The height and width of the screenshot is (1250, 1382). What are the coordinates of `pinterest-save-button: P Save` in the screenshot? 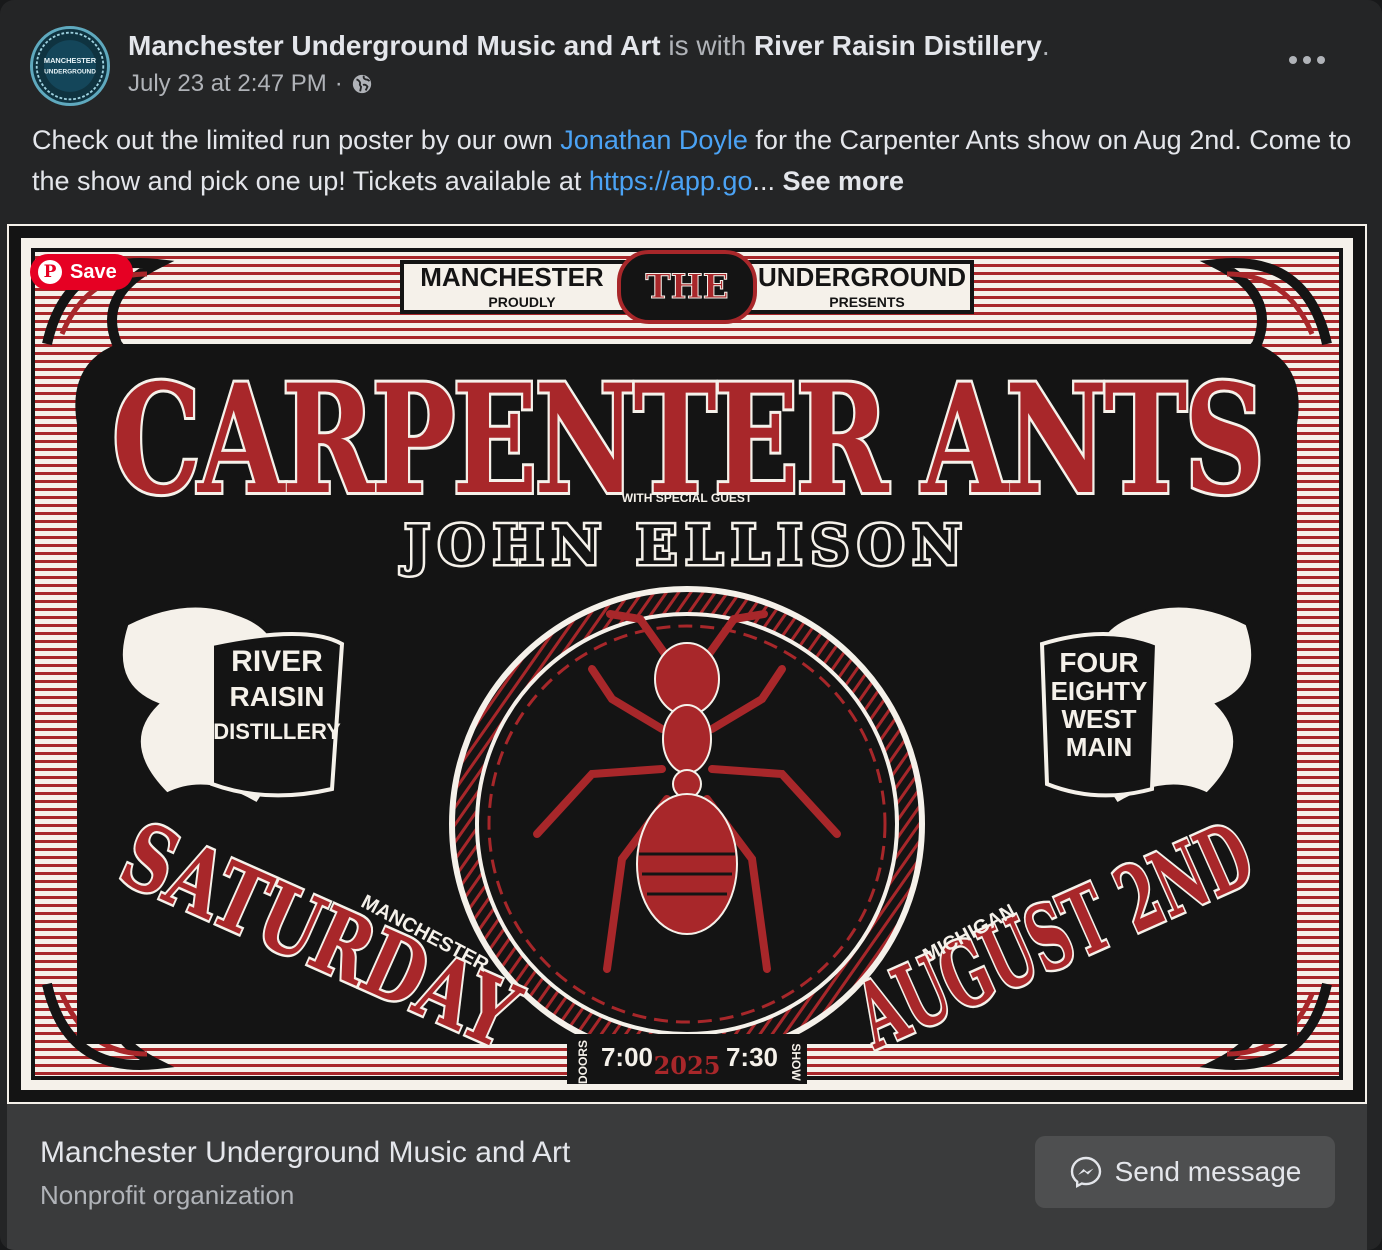 It's located at (81, 272).